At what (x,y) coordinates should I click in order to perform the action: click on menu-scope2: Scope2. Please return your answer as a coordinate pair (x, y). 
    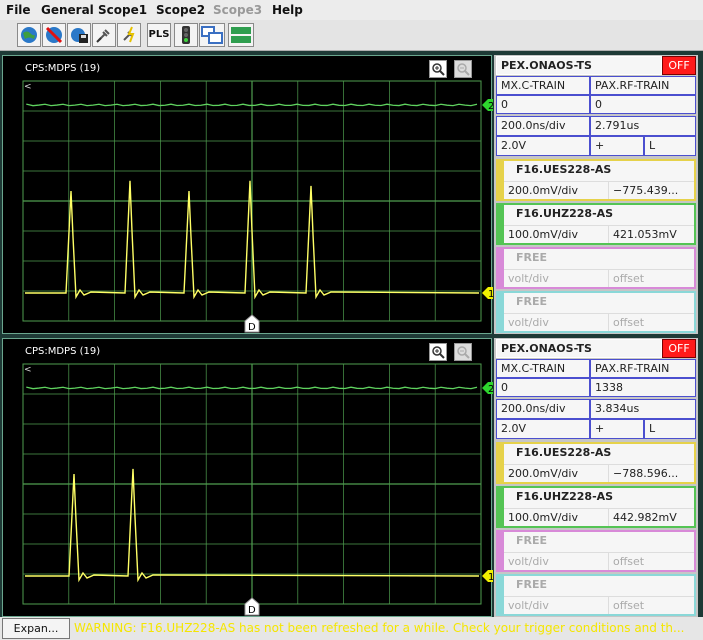
    Looking at the image, I should click on (180, 10).